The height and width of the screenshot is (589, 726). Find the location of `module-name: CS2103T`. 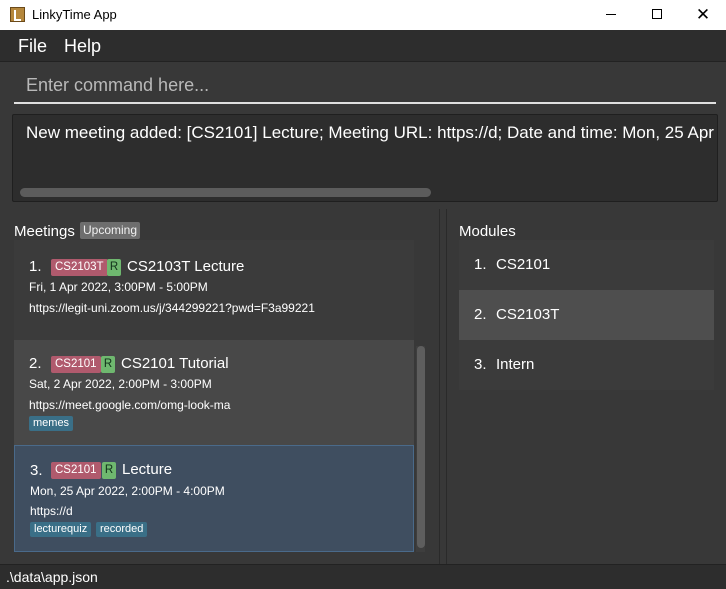

module-name: CS2103T is located at coordinates (528, 314).